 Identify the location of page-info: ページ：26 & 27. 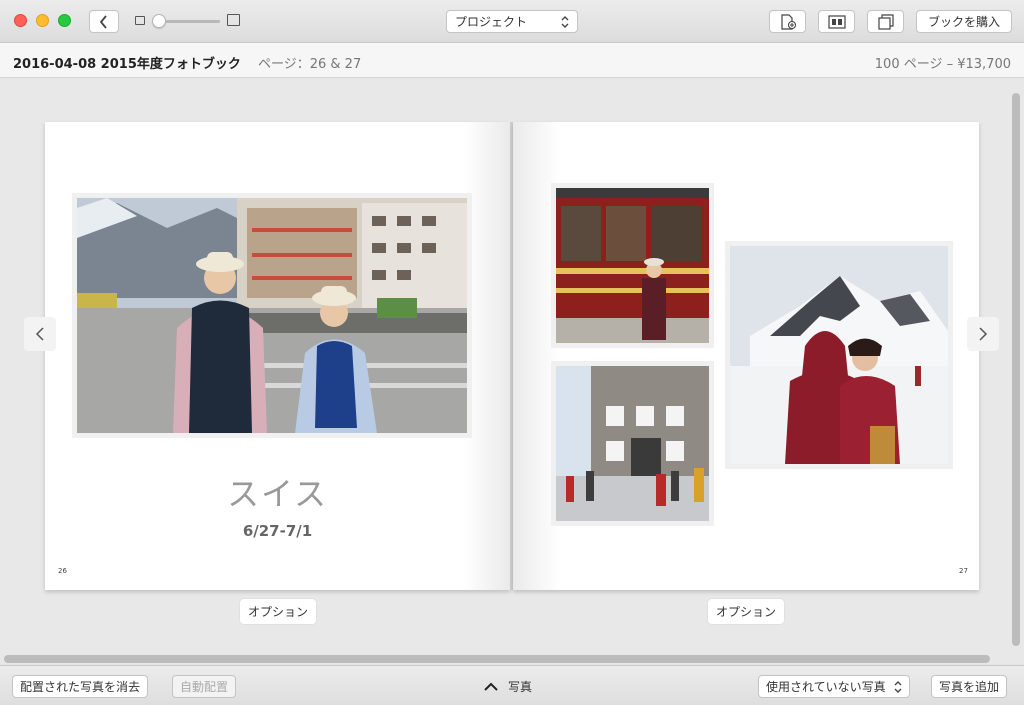
(310, 64).